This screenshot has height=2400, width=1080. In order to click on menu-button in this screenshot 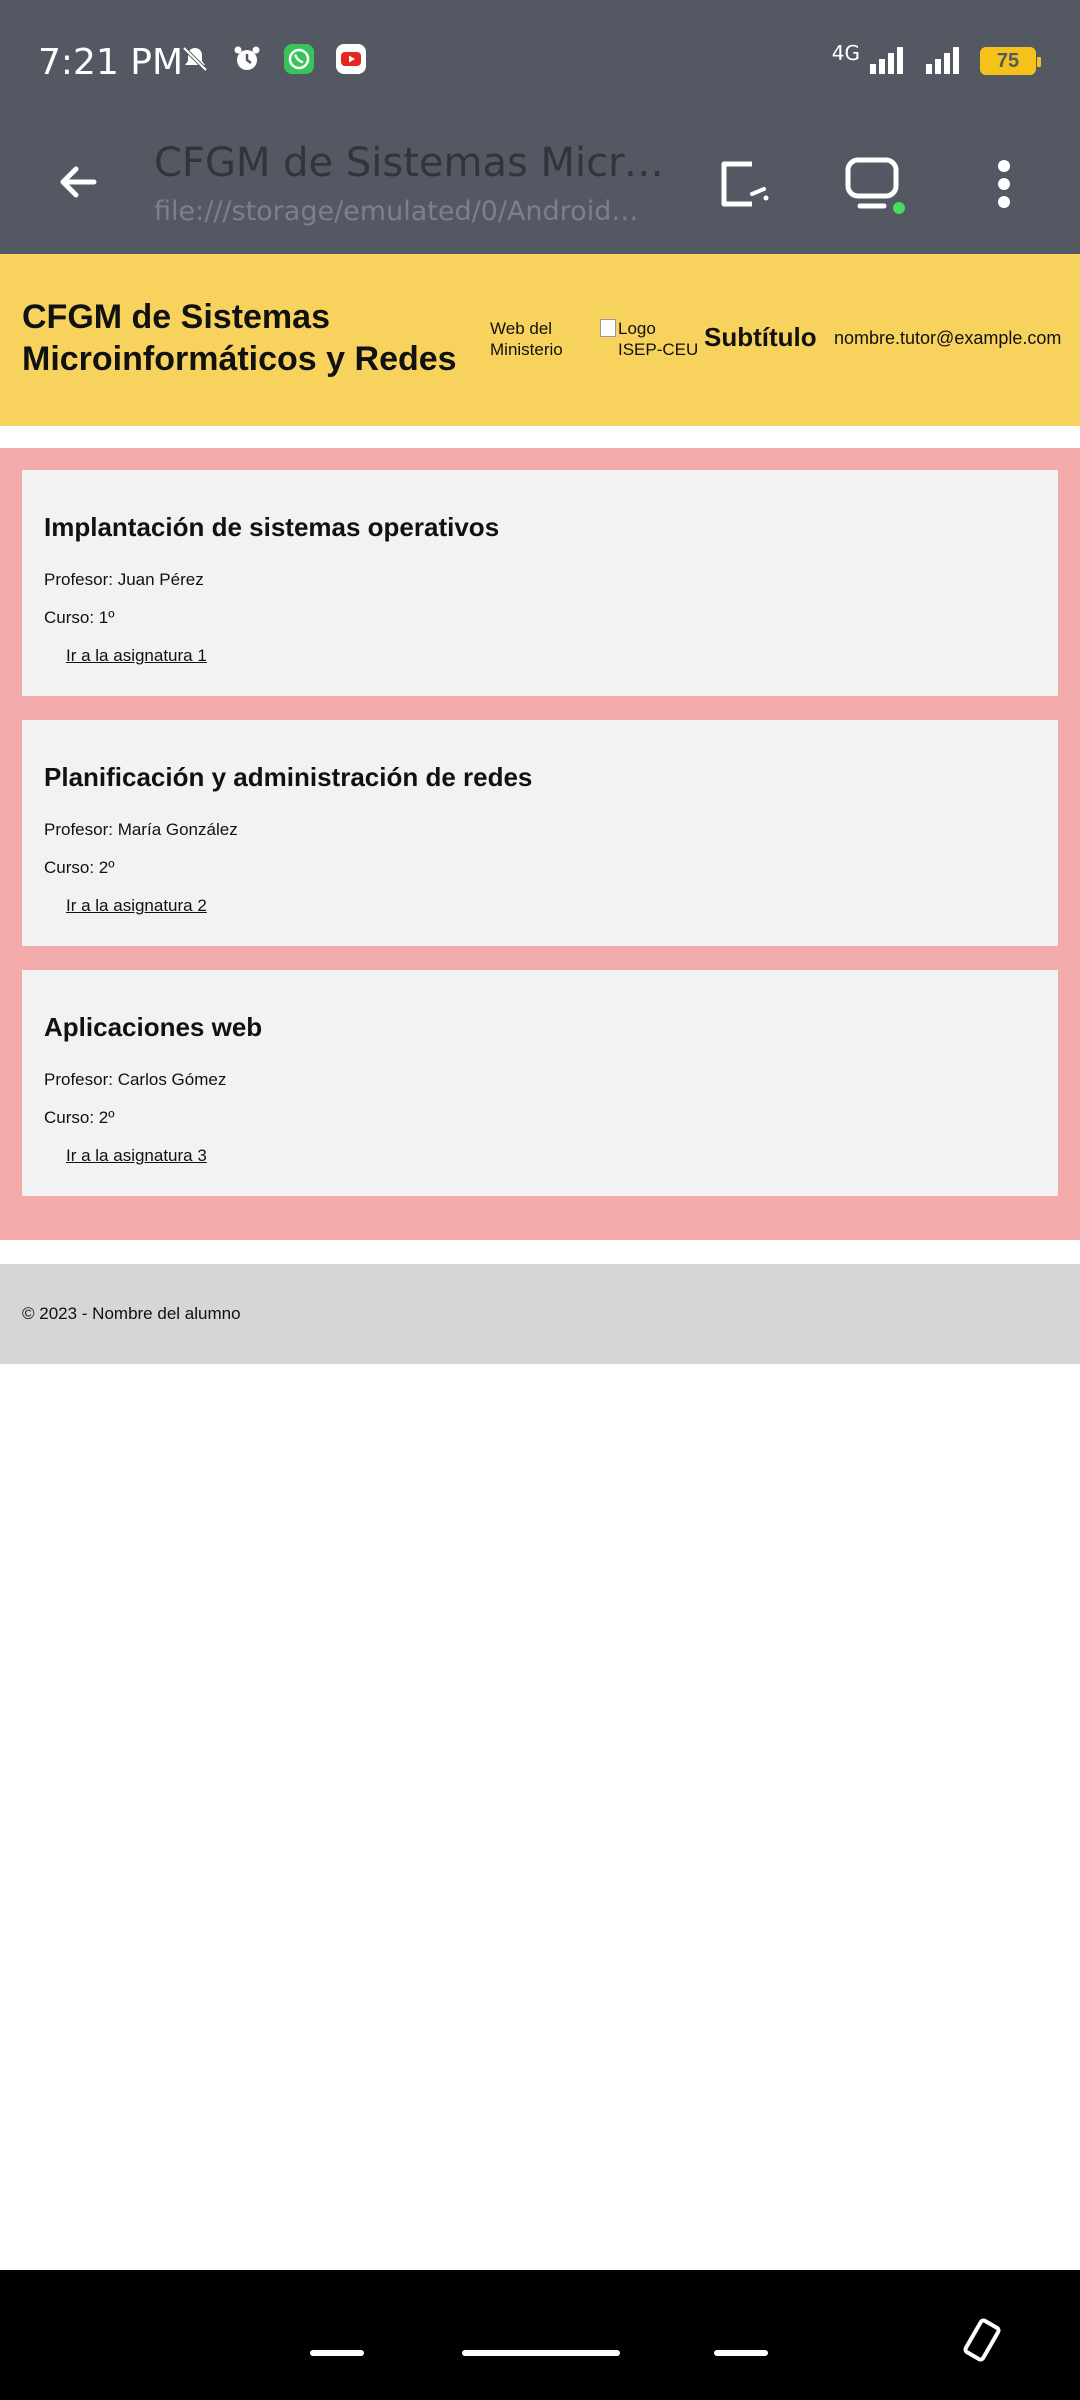, I will do `click(337, 2353)`.